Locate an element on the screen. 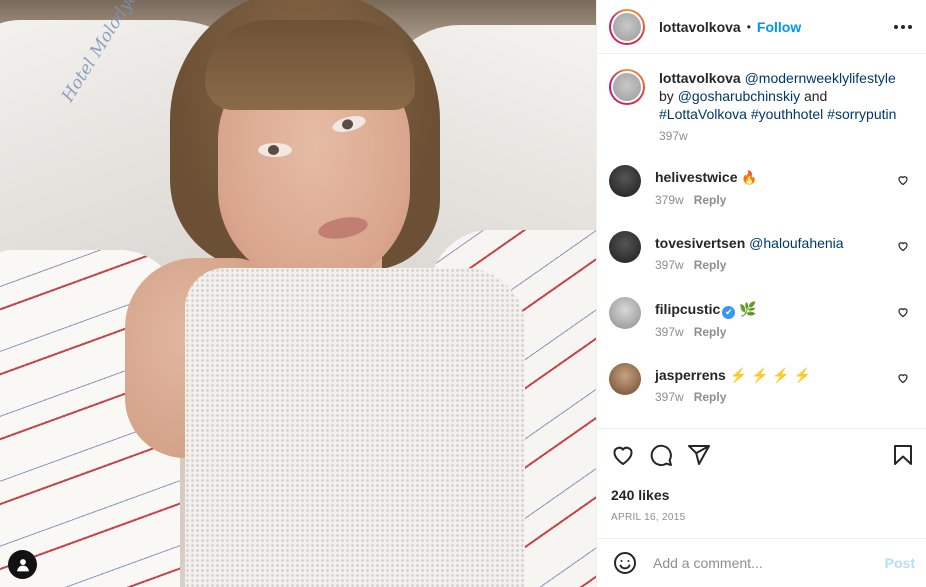  hashtag-link: #LottaVolkova is located at coordinates (703, 114).